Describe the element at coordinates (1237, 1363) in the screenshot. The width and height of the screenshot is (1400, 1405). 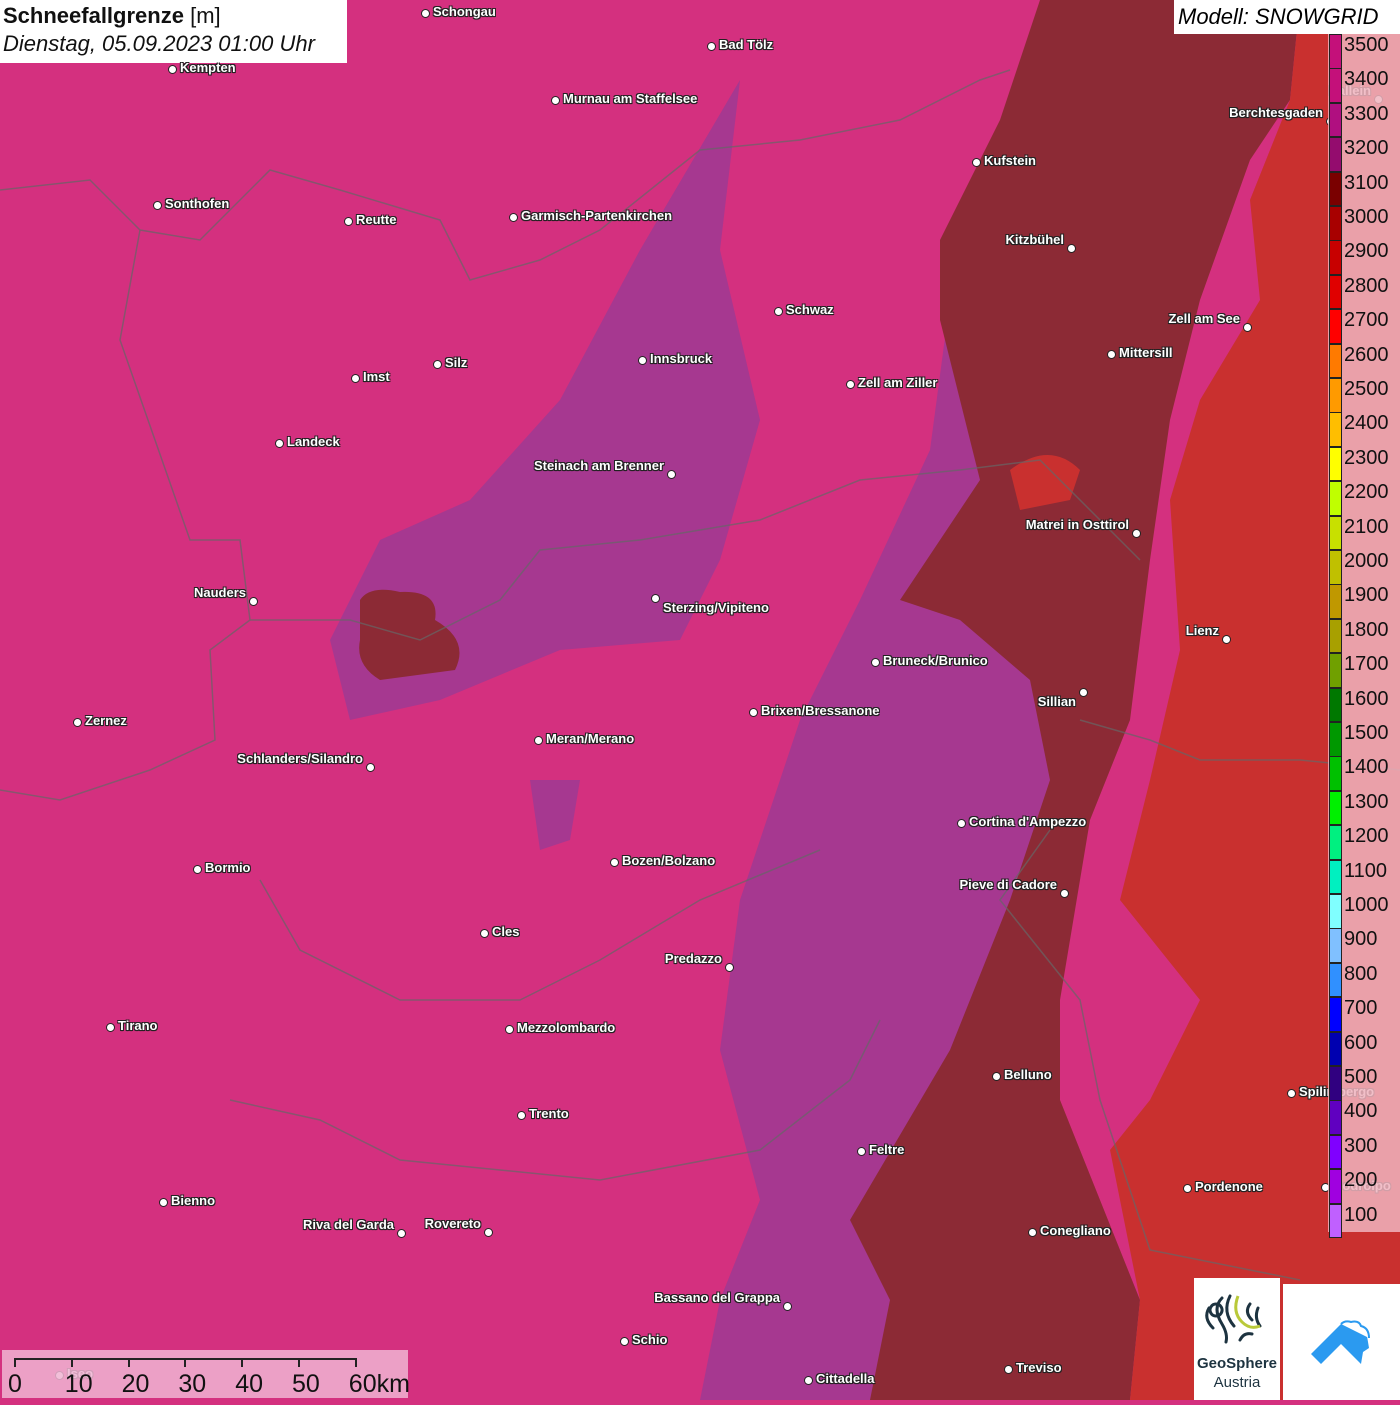
I see `geosphere-logo-line1: GeoSphere` at that location.